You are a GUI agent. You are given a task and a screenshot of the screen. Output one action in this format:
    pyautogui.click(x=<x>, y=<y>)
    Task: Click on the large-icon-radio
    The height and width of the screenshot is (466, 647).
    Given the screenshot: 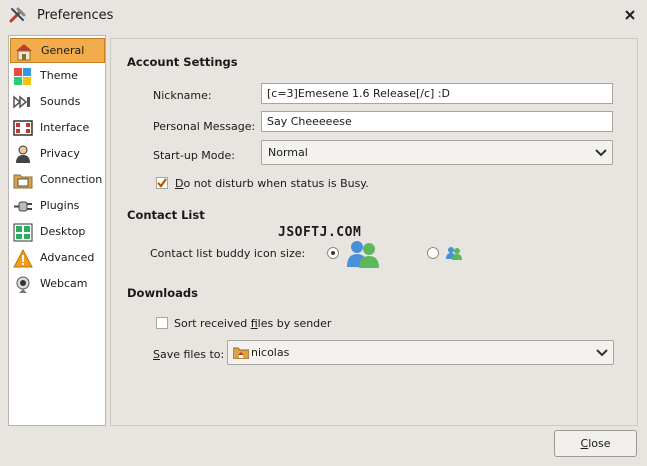 What is the action you would take?
    pyautogui.click(x=333, y=253)
    